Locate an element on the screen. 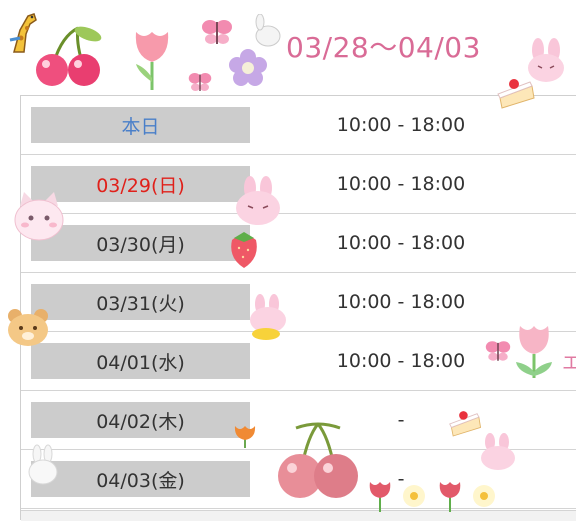 The width and height of the screenshot is (576, 521). table-row: 03/31(火) 10:00 - 18:00 is located at coordinates (298, 302).